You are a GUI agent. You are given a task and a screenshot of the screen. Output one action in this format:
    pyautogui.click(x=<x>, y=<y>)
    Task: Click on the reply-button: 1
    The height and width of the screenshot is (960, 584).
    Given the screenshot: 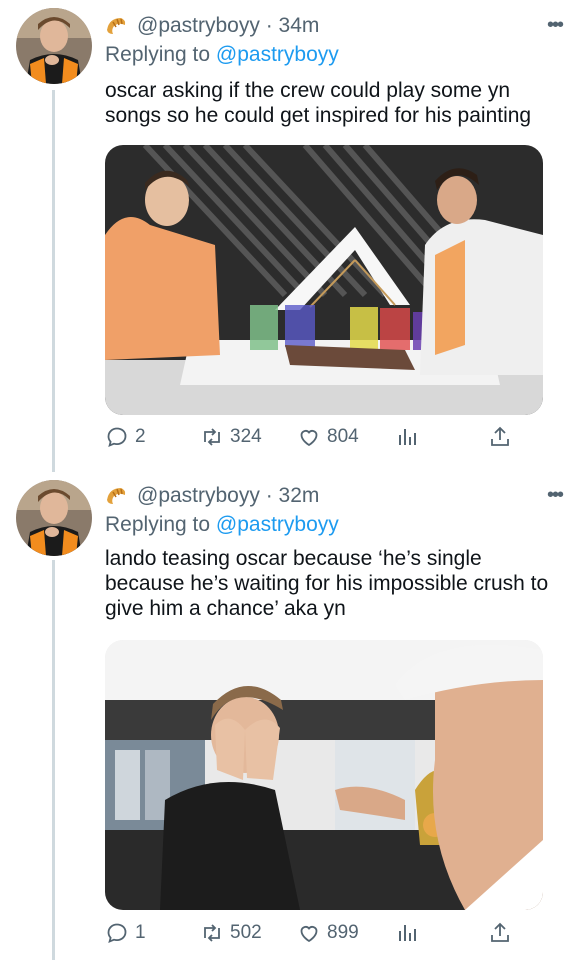 What is the action you would take?
    pyautogui.click(x=125, y=933)
    